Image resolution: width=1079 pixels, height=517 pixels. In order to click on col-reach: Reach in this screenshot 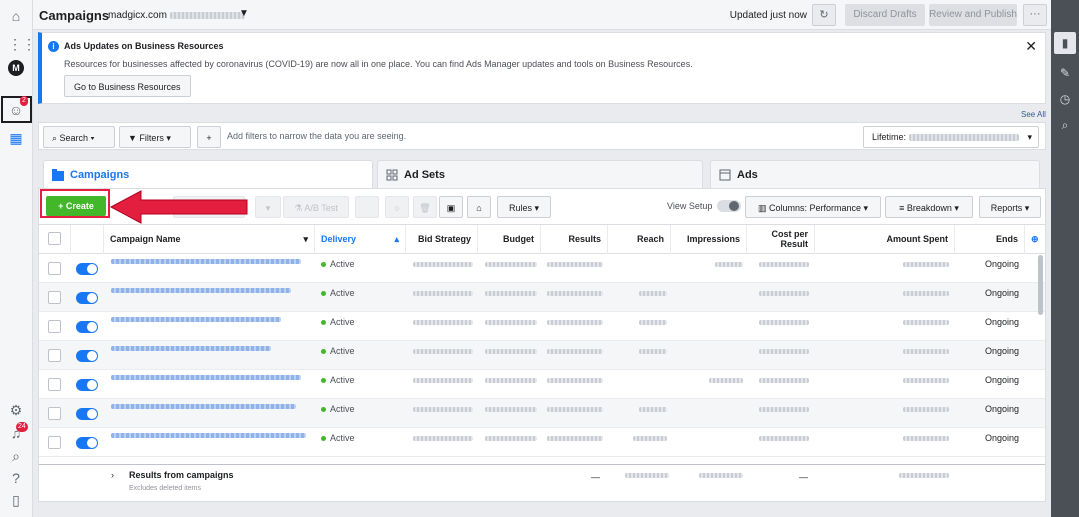, I will do `click(639, 239)`.